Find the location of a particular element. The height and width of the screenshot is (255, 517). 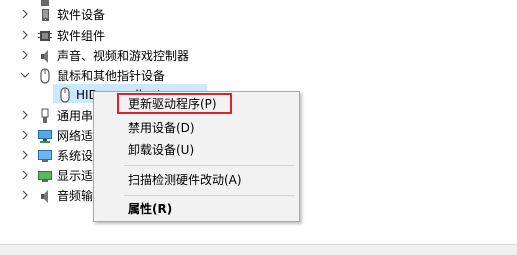

tree-item-software-devices: 软件设备 is located at coordinates (150, 15).